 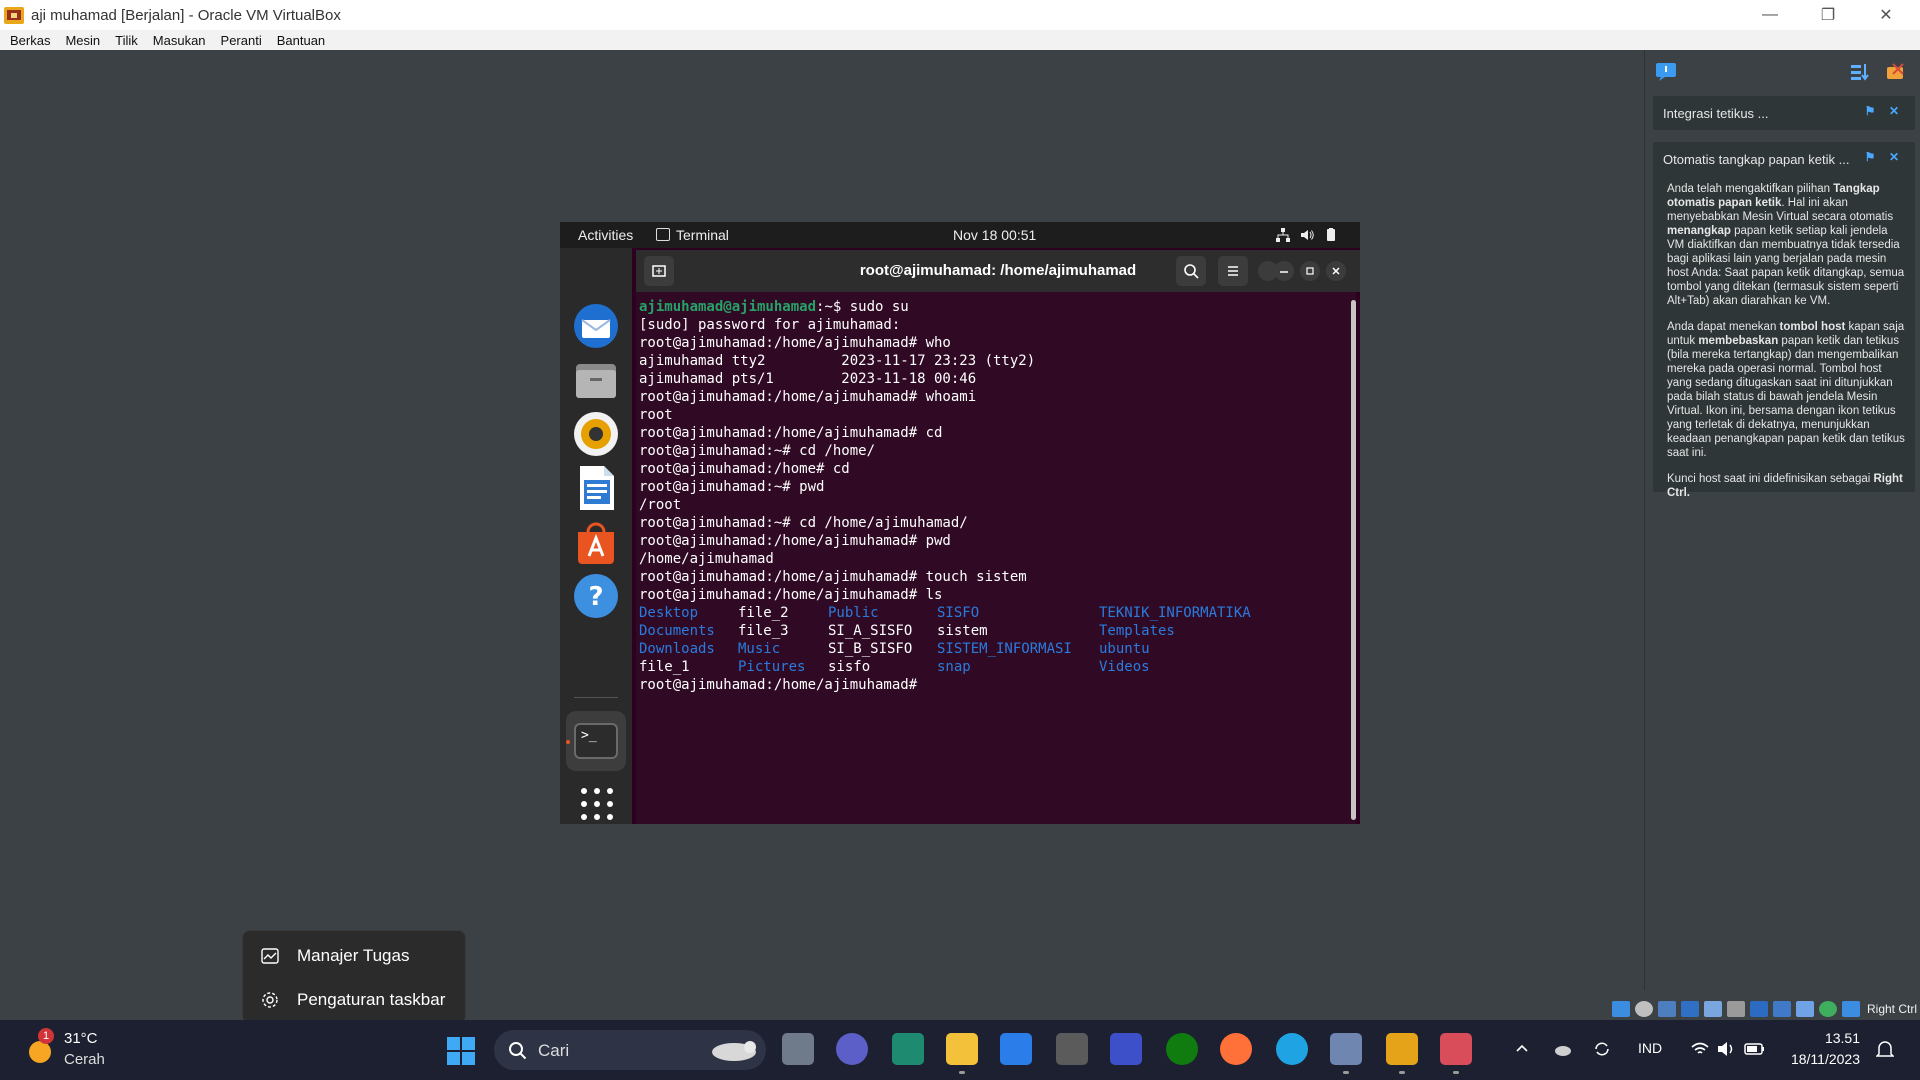 What do you see at coordinates (702, 235) in the screenshot?
I see `app-menu-terminal: Terminal` at bounding box center [702, 235].